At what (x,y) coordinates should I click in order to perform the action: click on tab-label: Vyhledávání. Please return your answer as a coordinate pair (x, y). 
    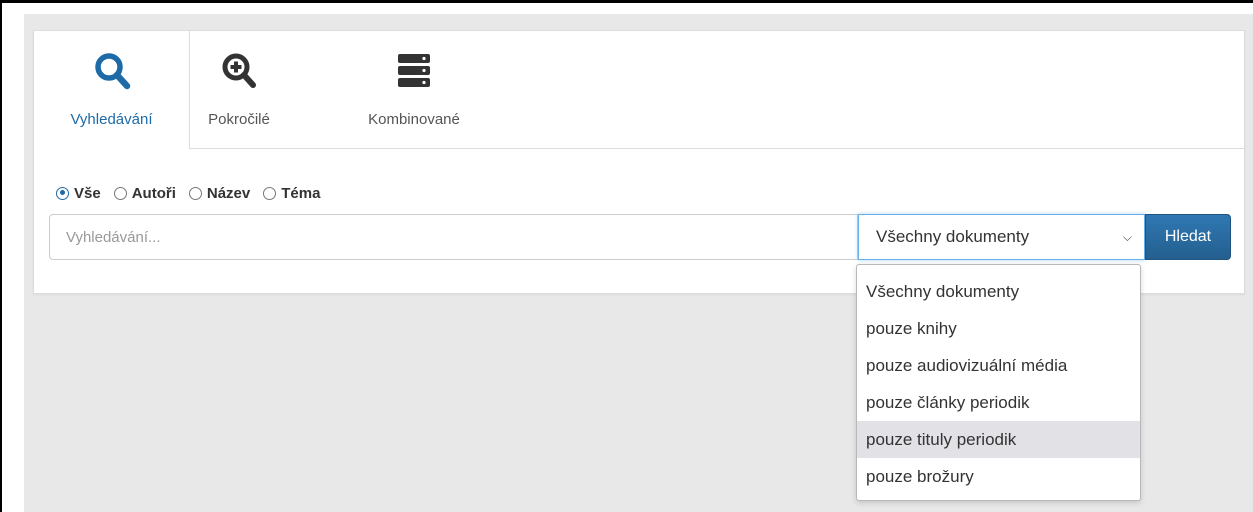
    Looking at the image, I should click on (111, 119).